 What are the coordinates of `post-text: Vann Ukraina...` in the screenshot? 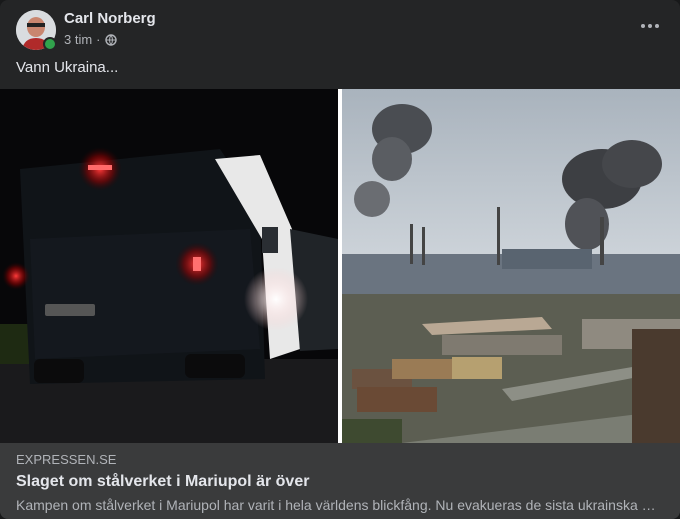 It's located at (67, 67).